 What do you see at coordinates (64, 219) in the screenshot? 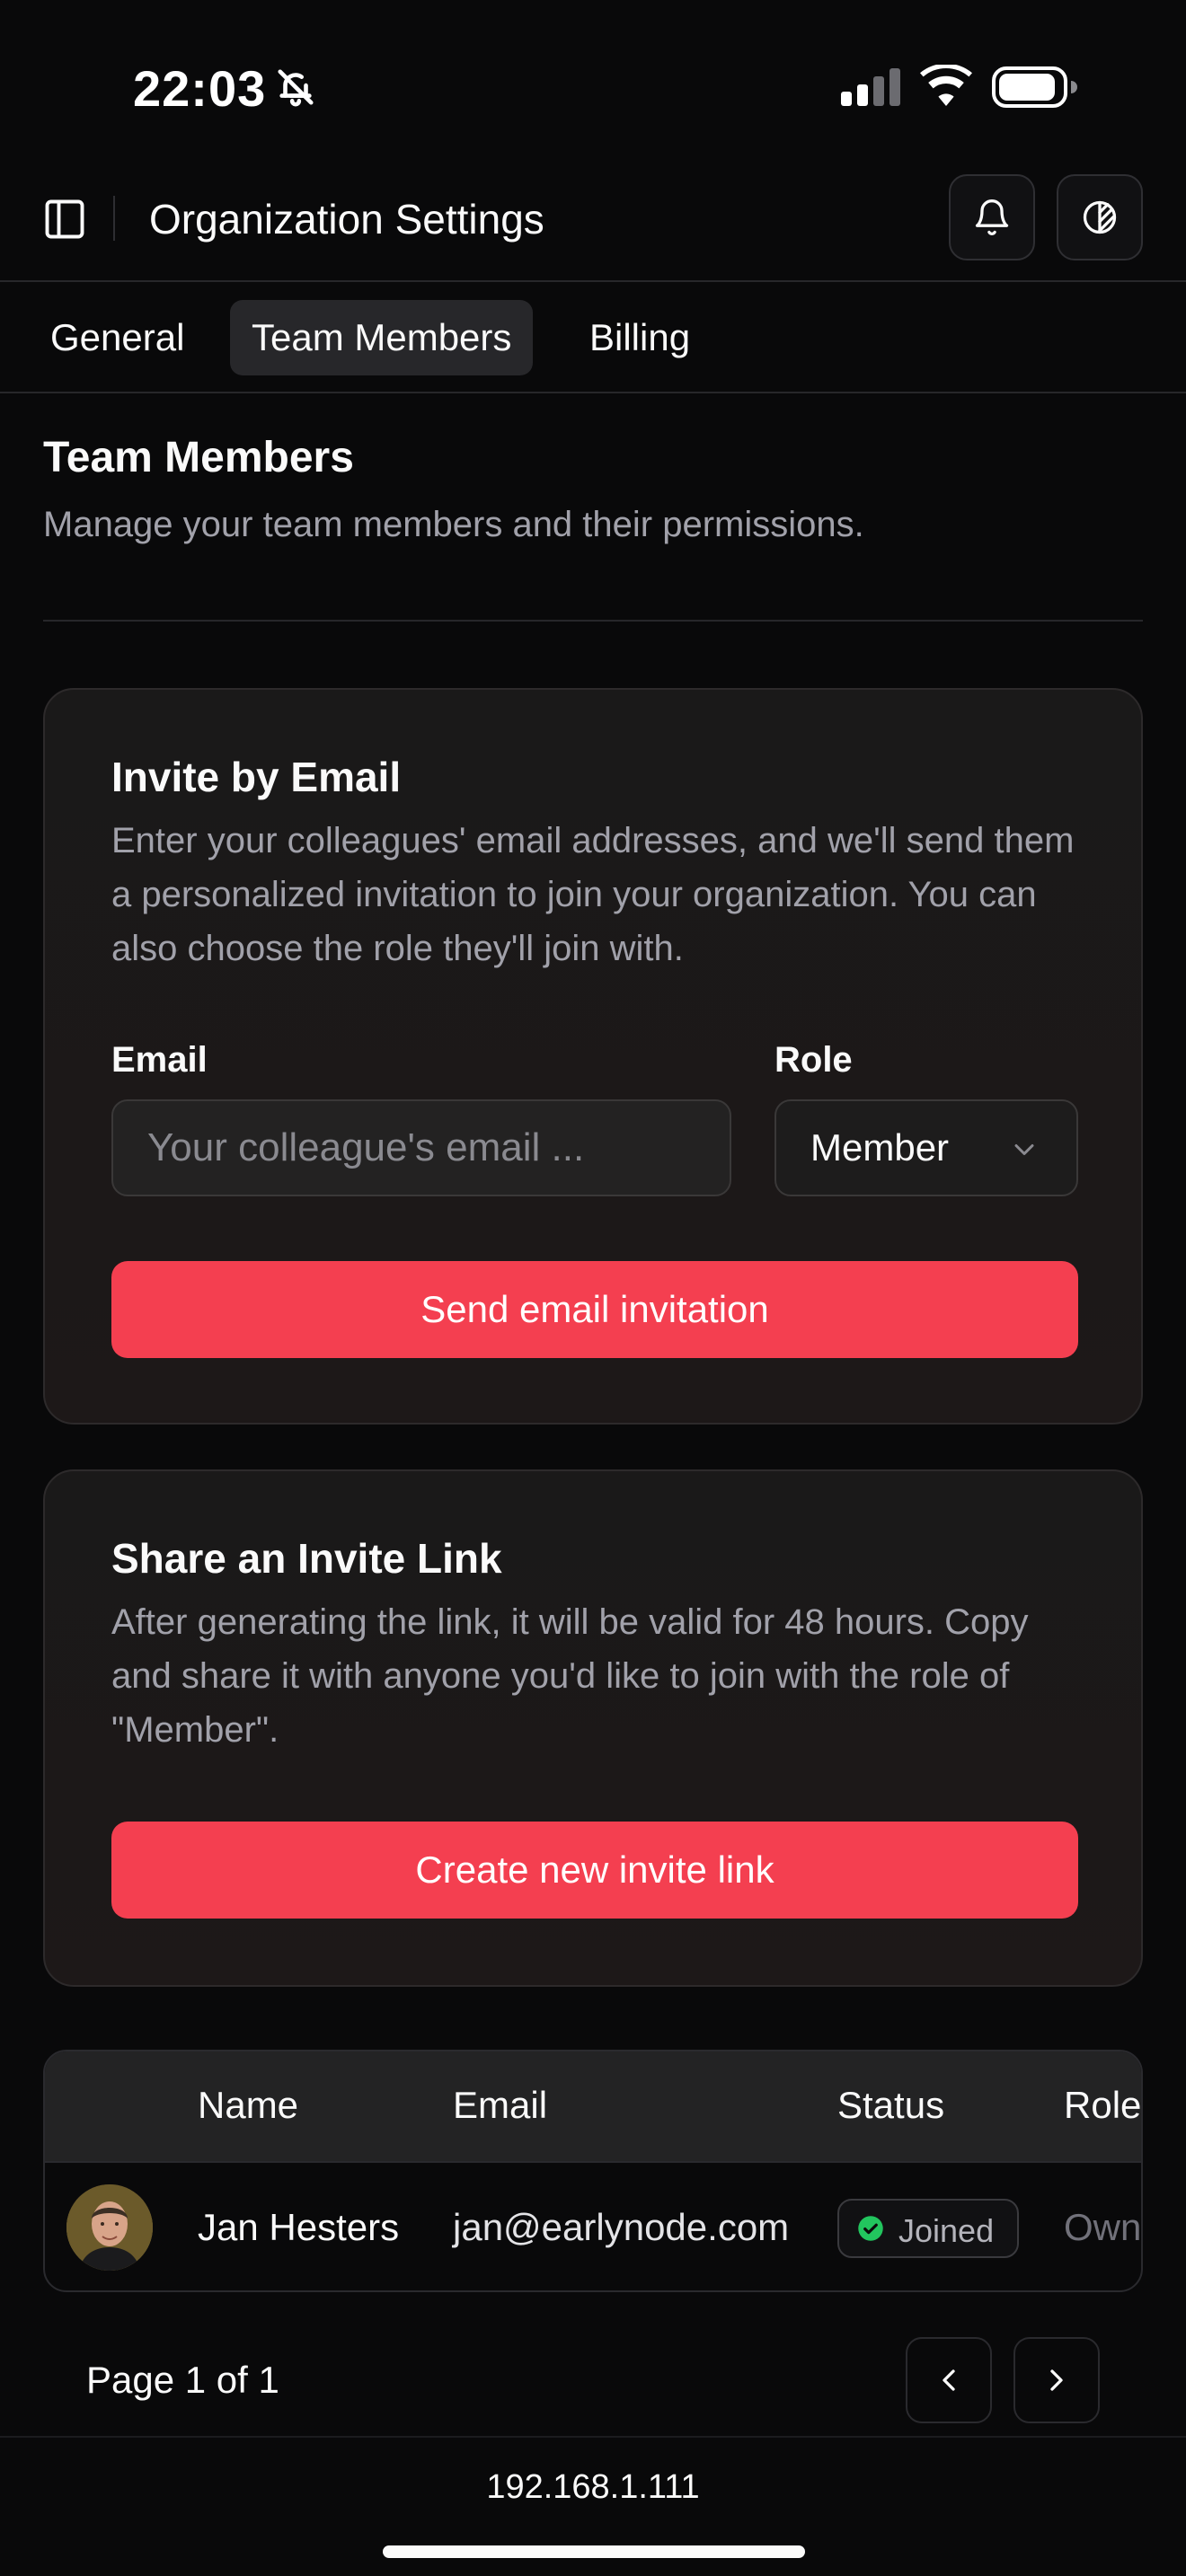
I see `sidebar-toggle-icon` at bounding box center [64, 219].